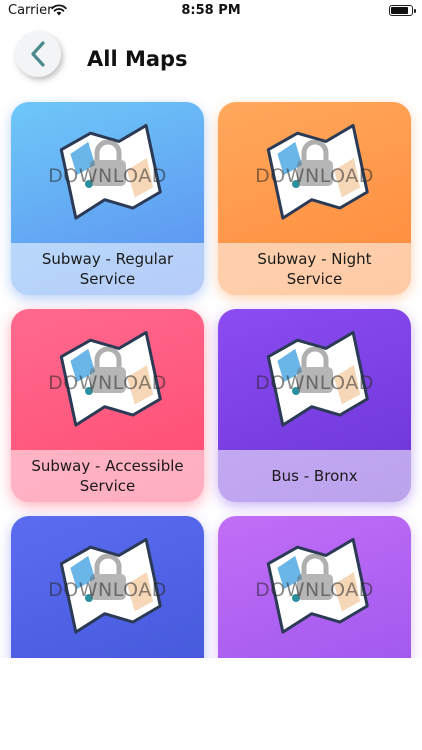 This screenshot has width=422, height=750. I want to click on chevron-left-icon, so click(38, 54).